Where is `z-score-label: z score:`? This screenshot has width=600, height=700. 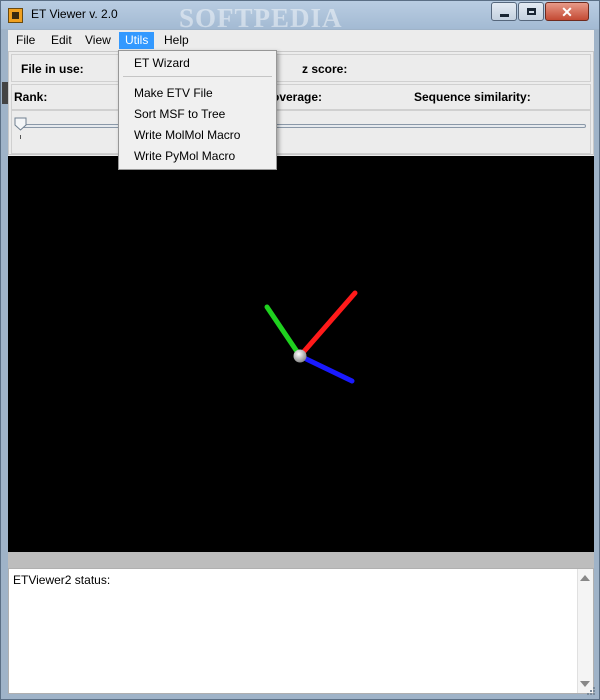
z-score-label: z score: is located at coordinates (325, 69).